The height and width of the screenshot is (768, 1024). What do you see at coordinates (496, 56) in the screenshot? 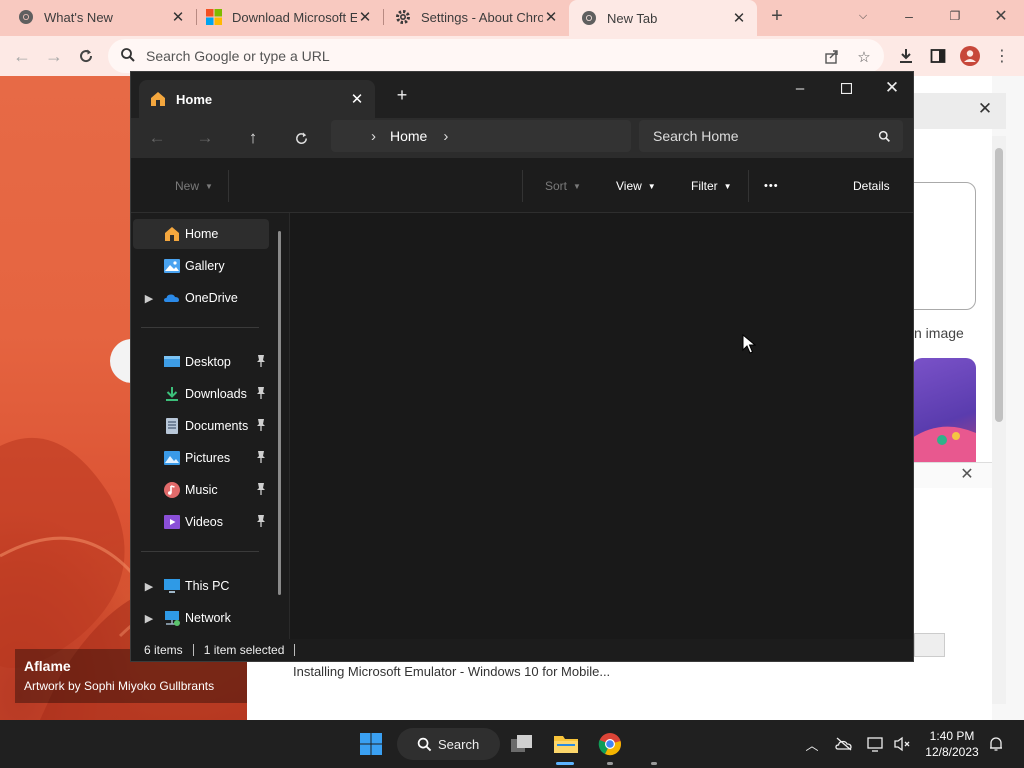
I see `omnibox: Search Google or type a URL ☆` at bounding box center [496, 56].